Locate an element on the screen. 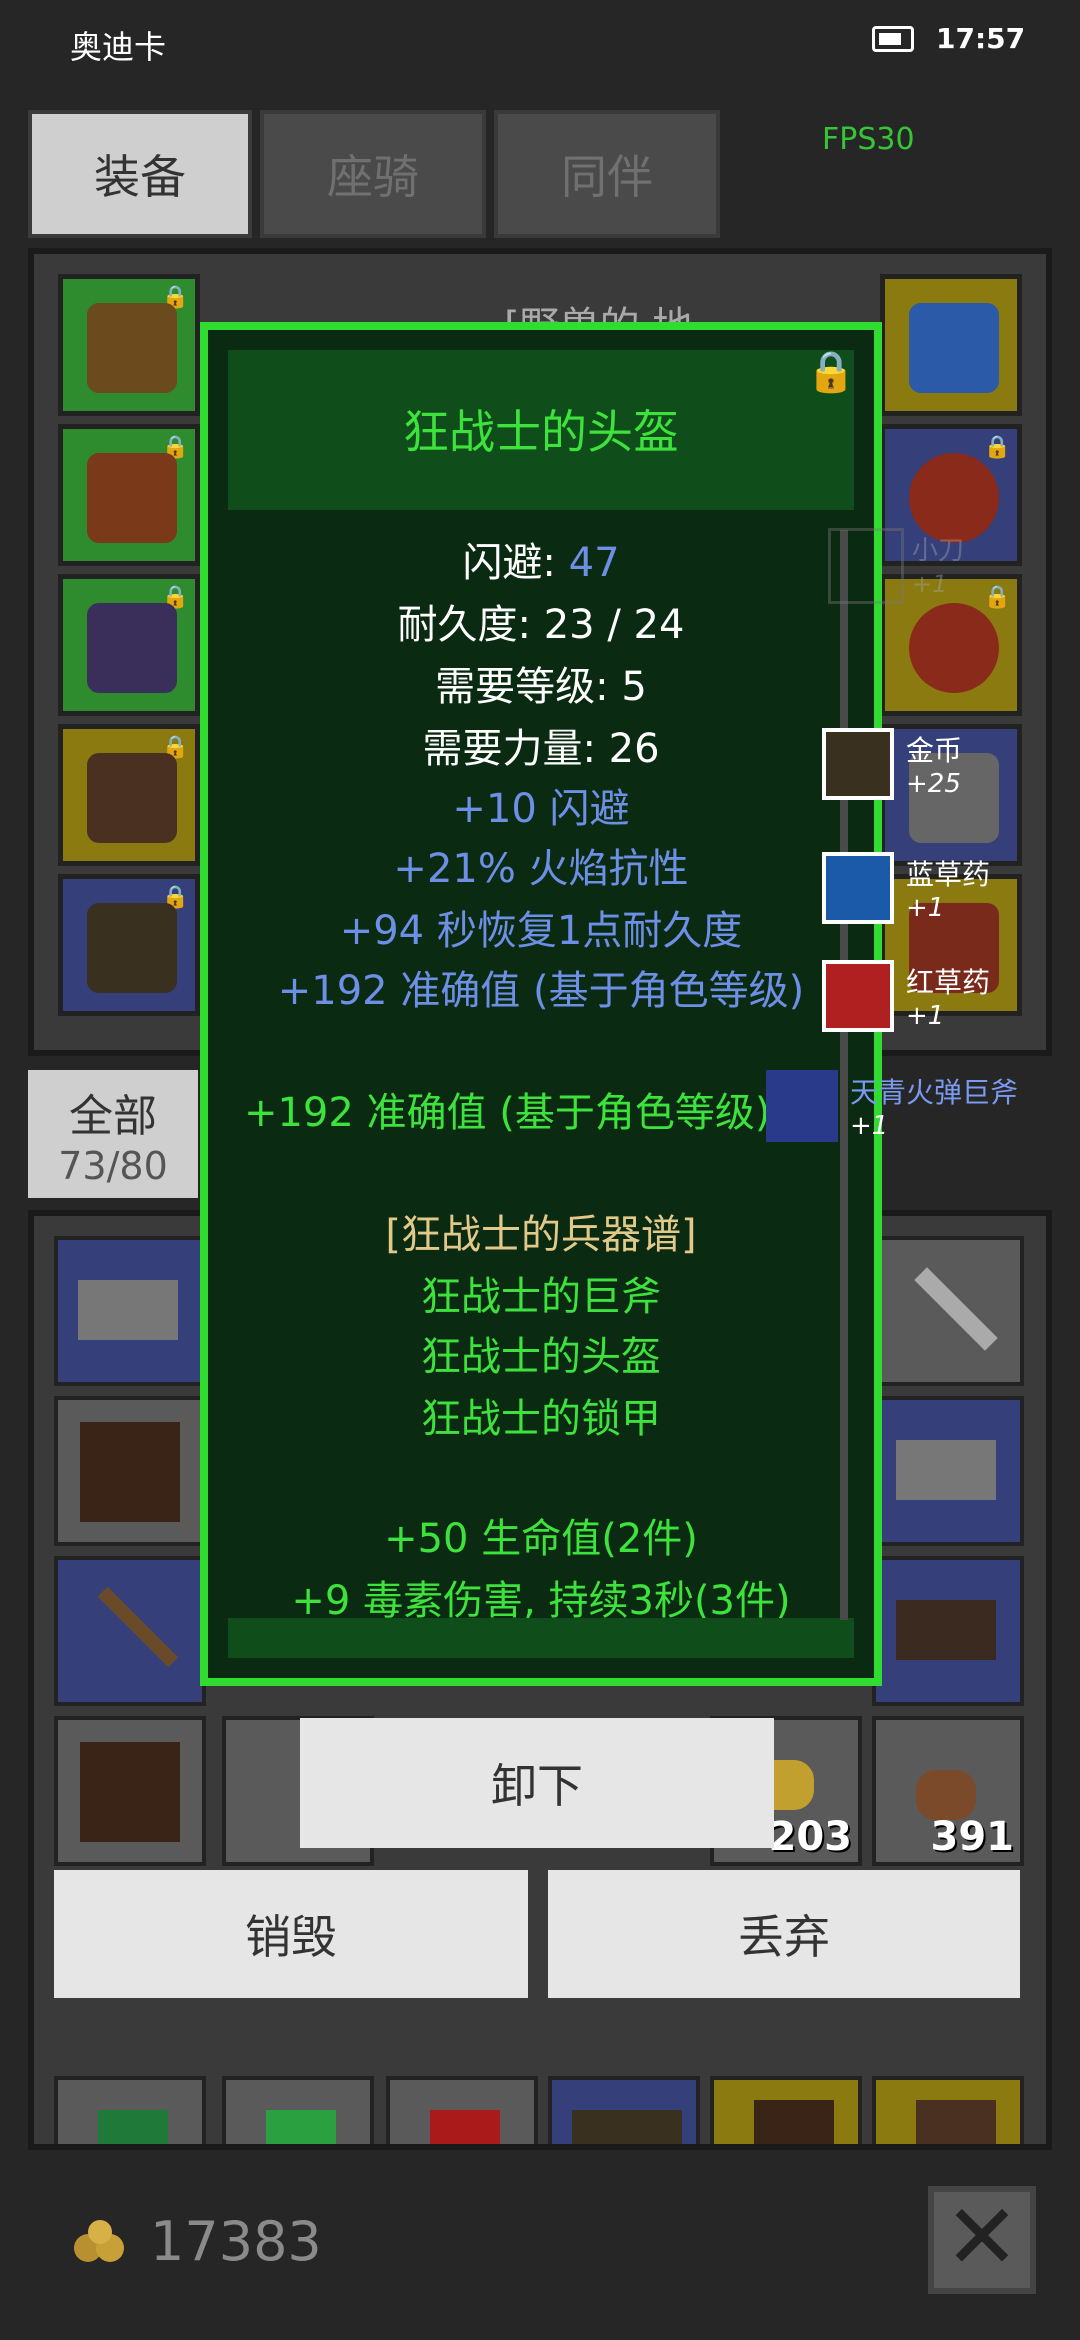  slot-gloves: 🔒 is located at coordinates (129, 645).